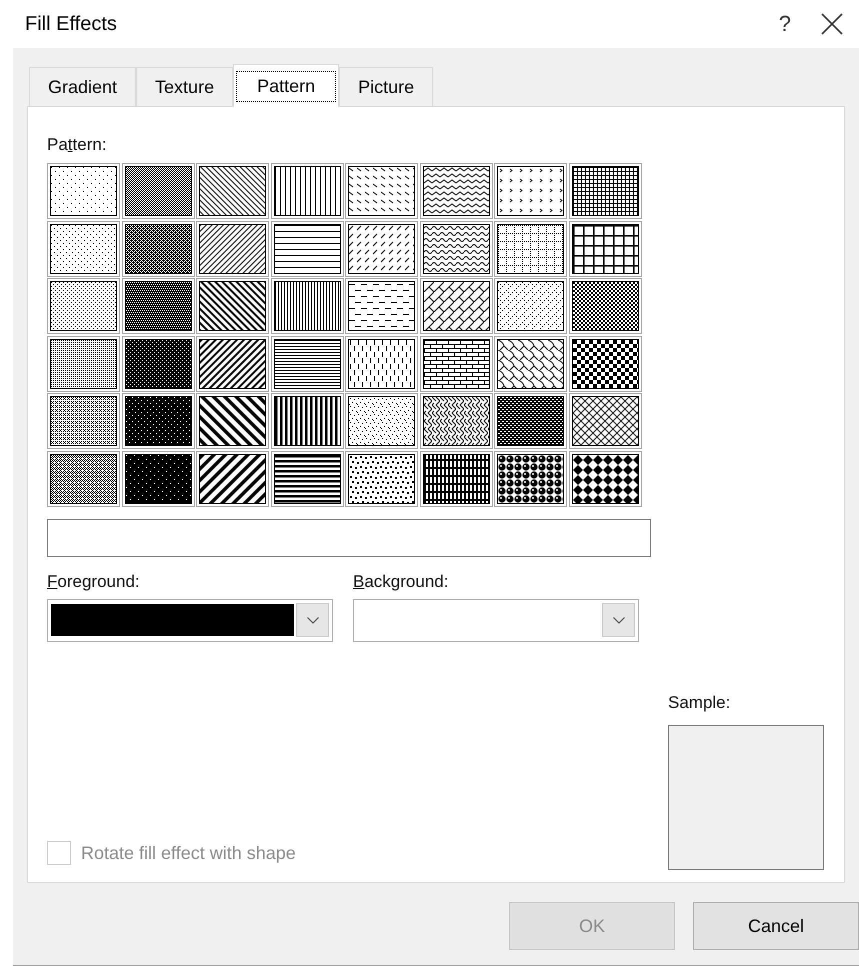  I want to click on dialog-button: Cancel, so click(776, 926).